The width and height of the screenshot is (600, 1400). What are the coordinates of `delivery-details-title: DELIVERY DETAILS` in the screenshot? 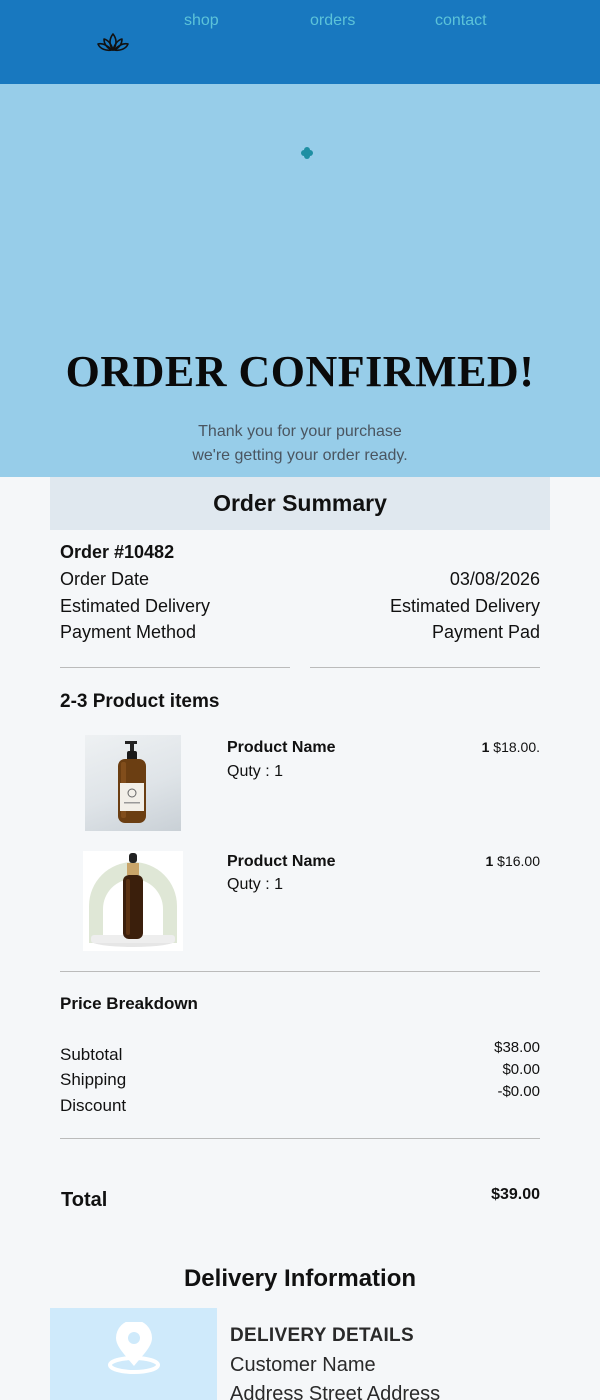 It's located at (322, 1335).